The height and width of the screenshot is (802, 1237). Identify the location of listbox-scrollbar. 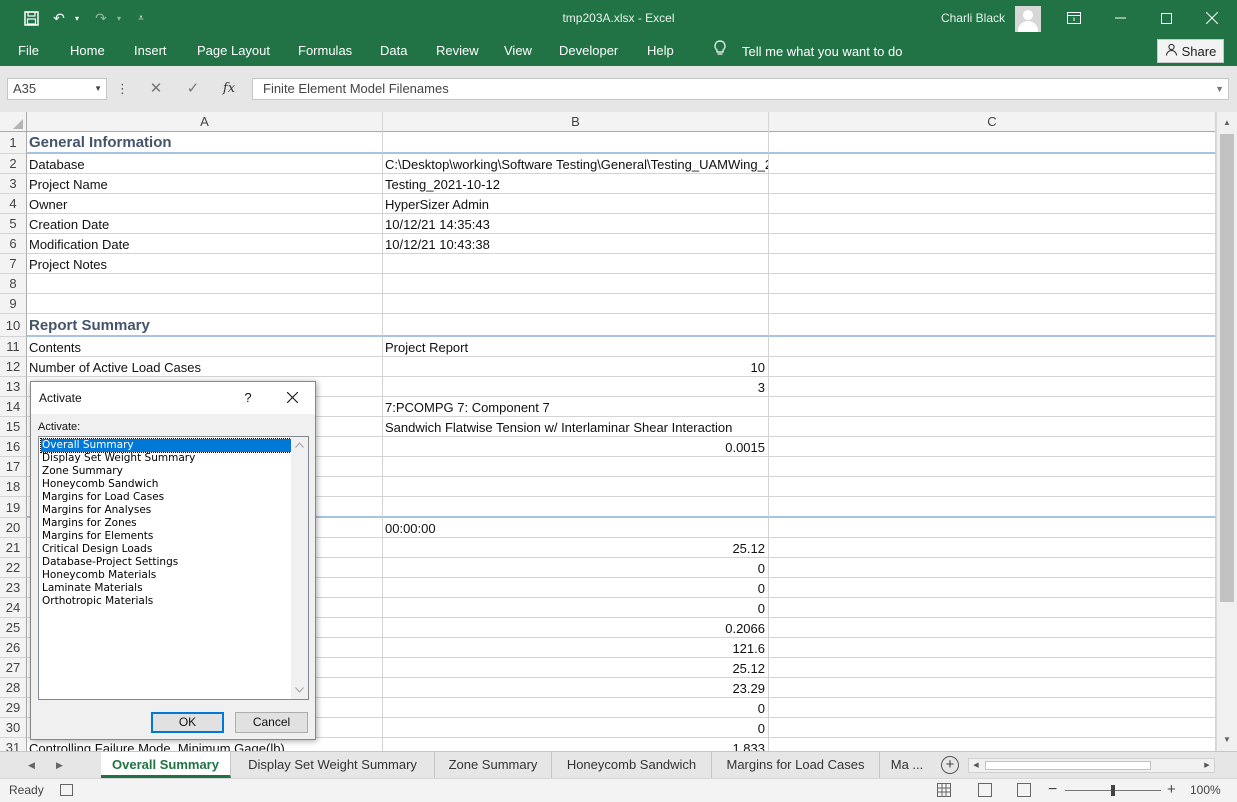
(299, 568).